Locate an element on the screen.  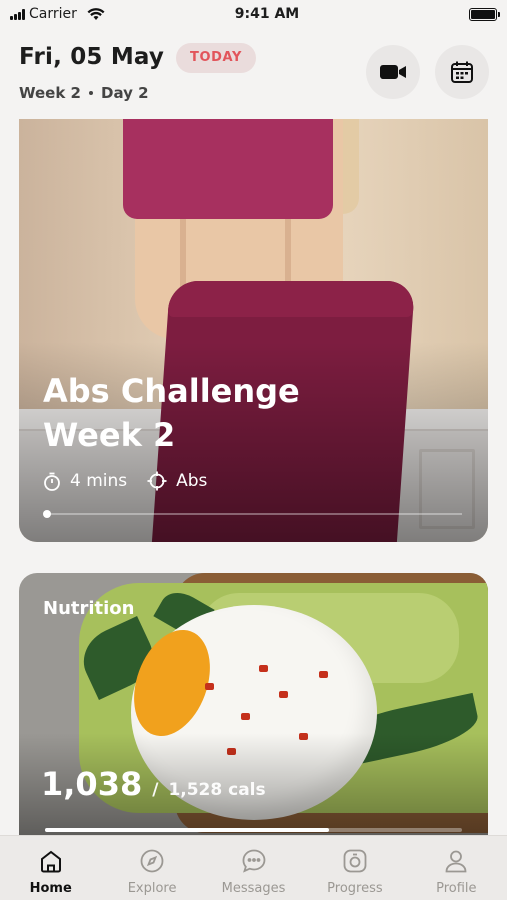
separator-dot is located at coordinates (91, 93).